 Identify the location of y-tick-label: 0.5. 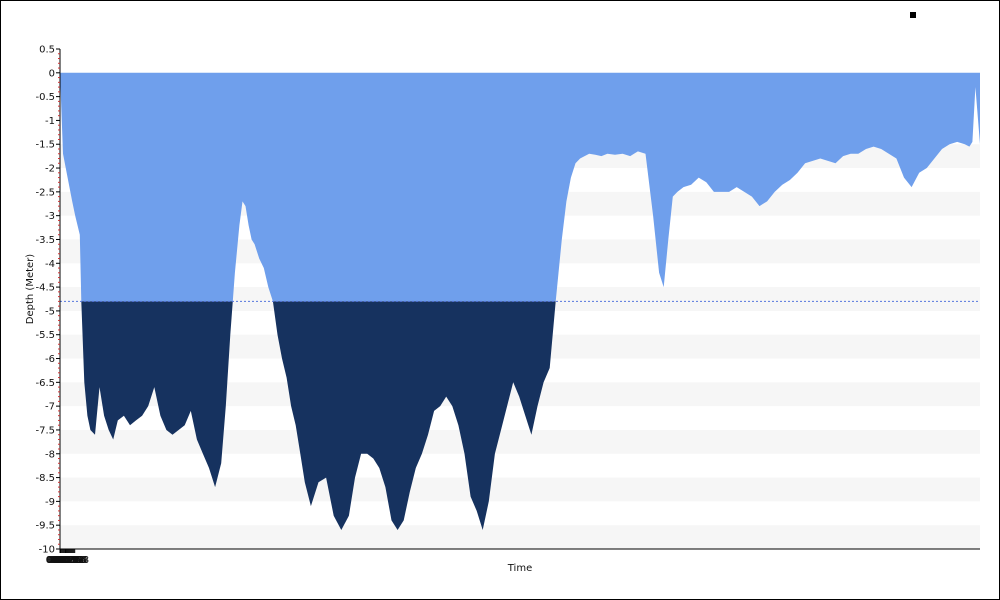
(47, 50).